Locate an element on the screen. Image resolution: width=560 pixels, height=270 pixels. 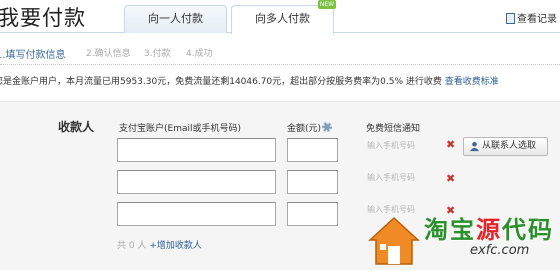
payee-count-row: 共 0 人 +增加收款人 is located at coordinates (159, 244).